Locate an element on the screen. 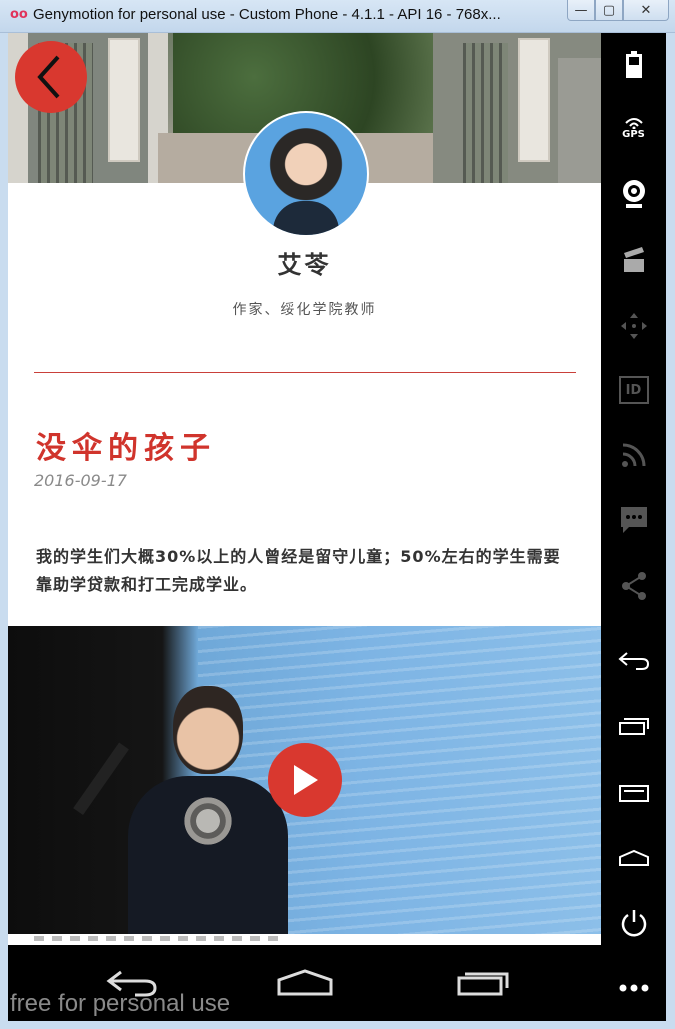 Image resolution: width=675 pixels, height=1029 pixels. battery-icon is located at coordinates (634, 65).